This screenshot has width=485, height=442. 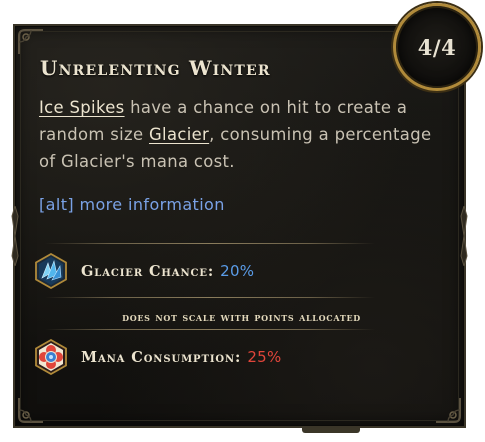 What do you see at coordinates (161, 357) in the screenshot?
I see `stat-label: Mana Consumption:` at bounding box center [161, 357].